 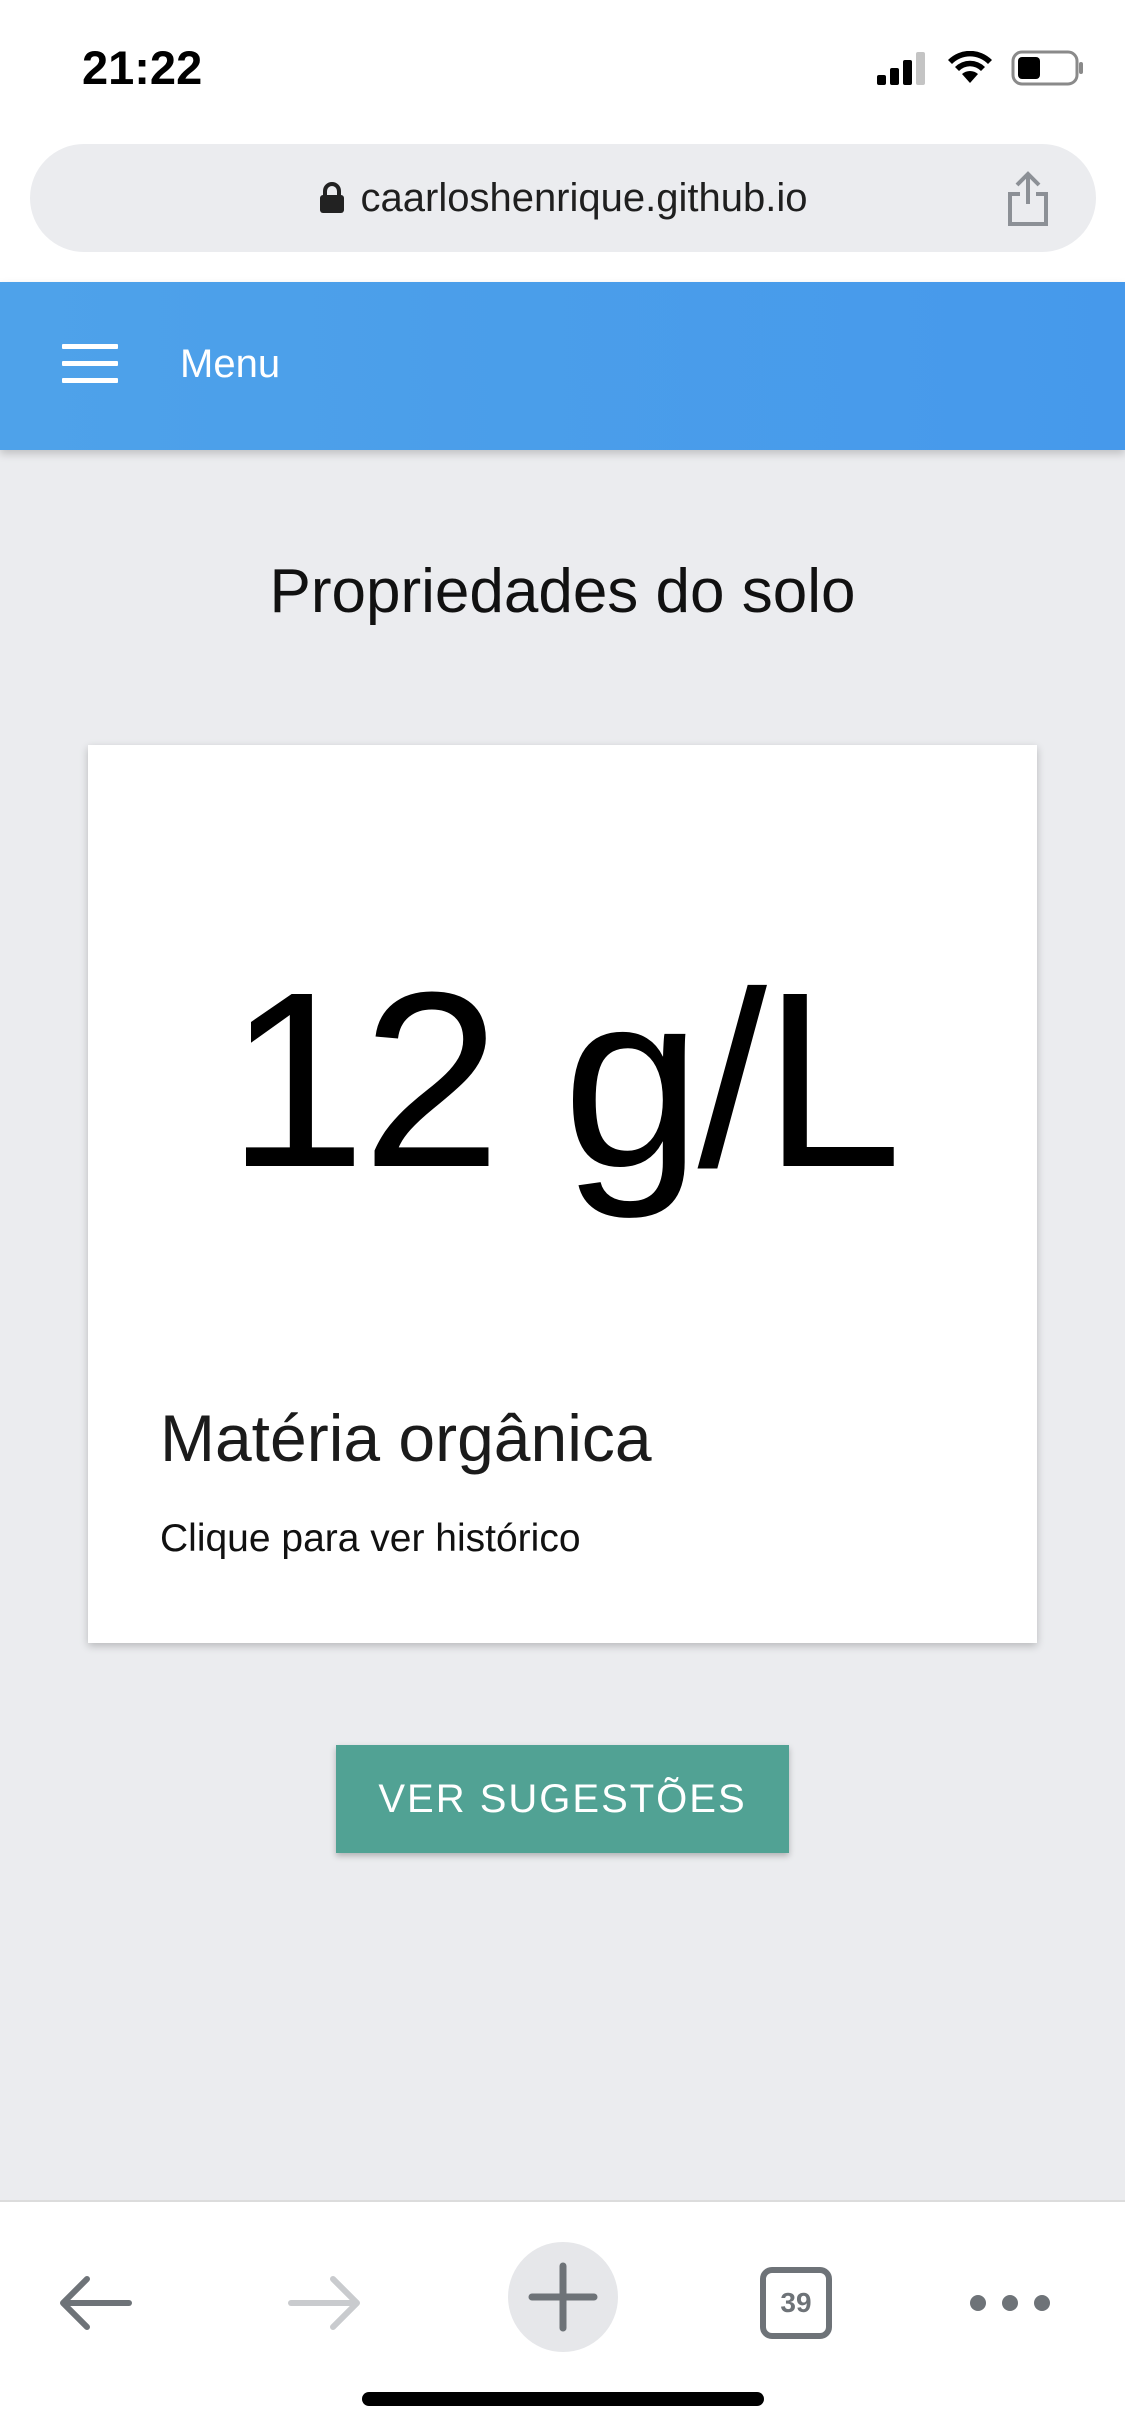 I want to click on more-icon, so click(x=1010, y=2303).